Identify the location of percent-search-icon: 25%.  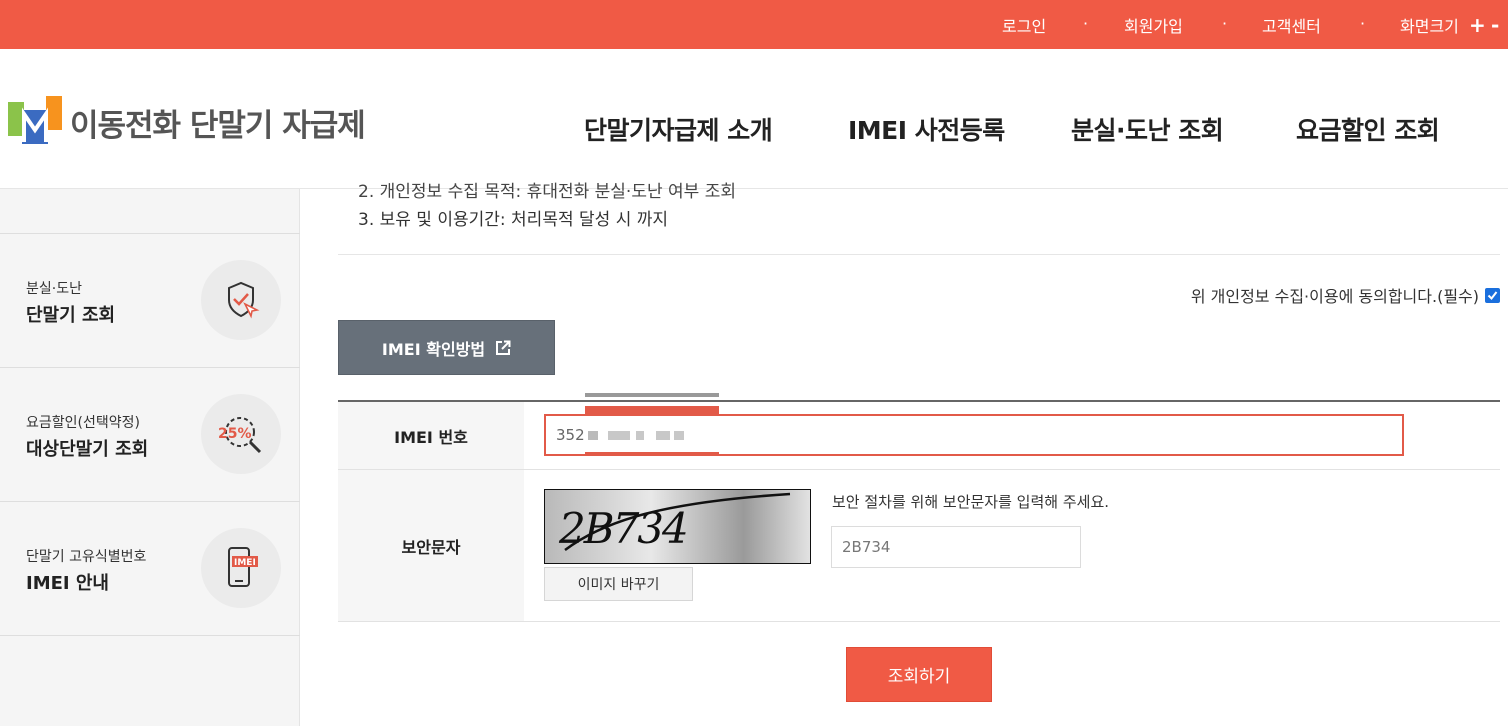
(241, 434).